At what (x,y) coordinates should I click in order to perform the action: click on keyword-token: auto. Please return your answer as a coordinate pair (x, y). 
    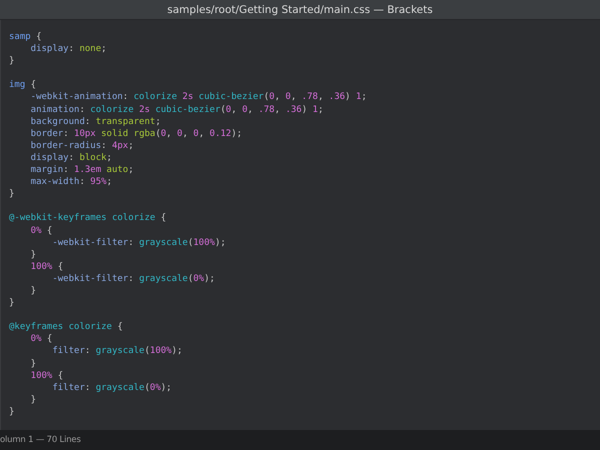
    Looking at the image, I should click on (117, 170).